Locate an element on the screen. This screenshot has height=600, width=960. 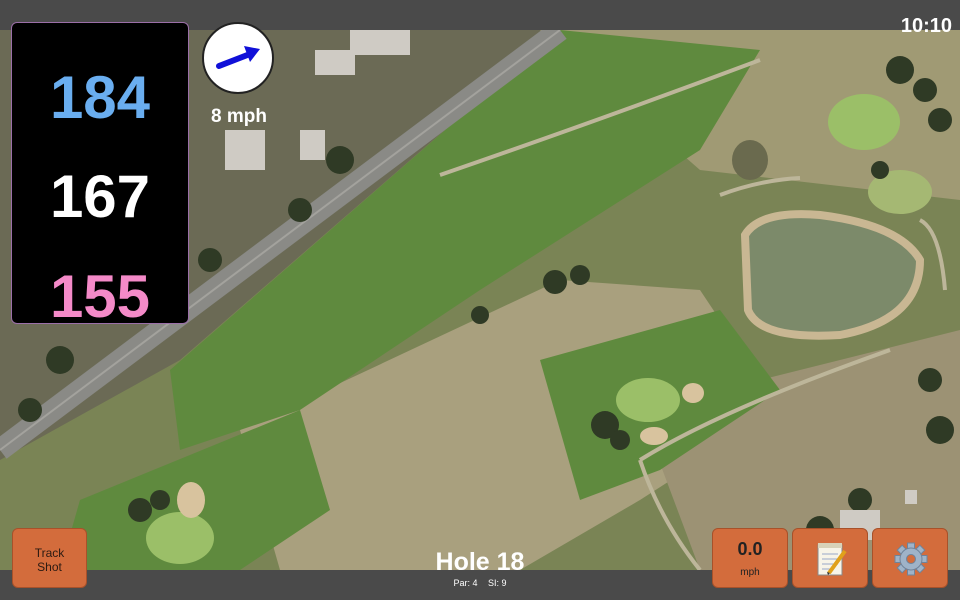
hole-par: Par: 4 is located at coordinates (465, 583).